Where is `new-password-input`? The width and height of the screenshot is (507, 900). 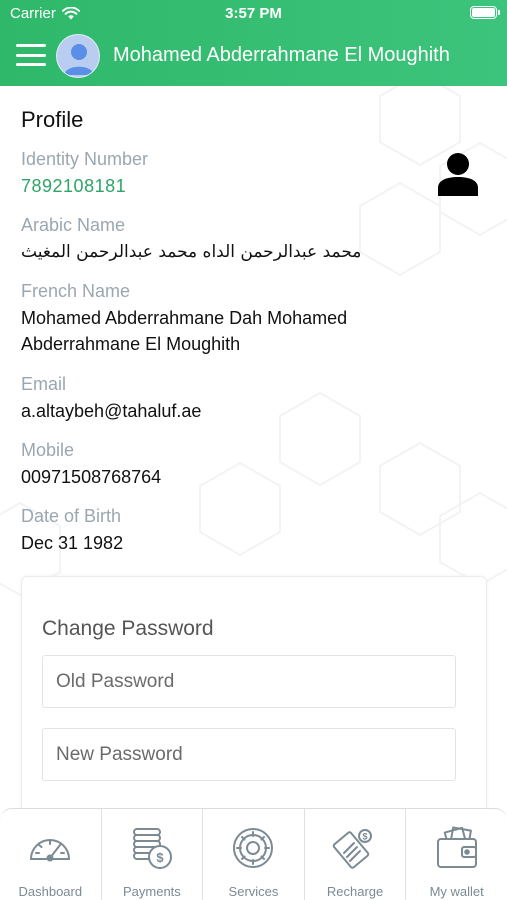
new-password-input is located at coordinates (249, 754).